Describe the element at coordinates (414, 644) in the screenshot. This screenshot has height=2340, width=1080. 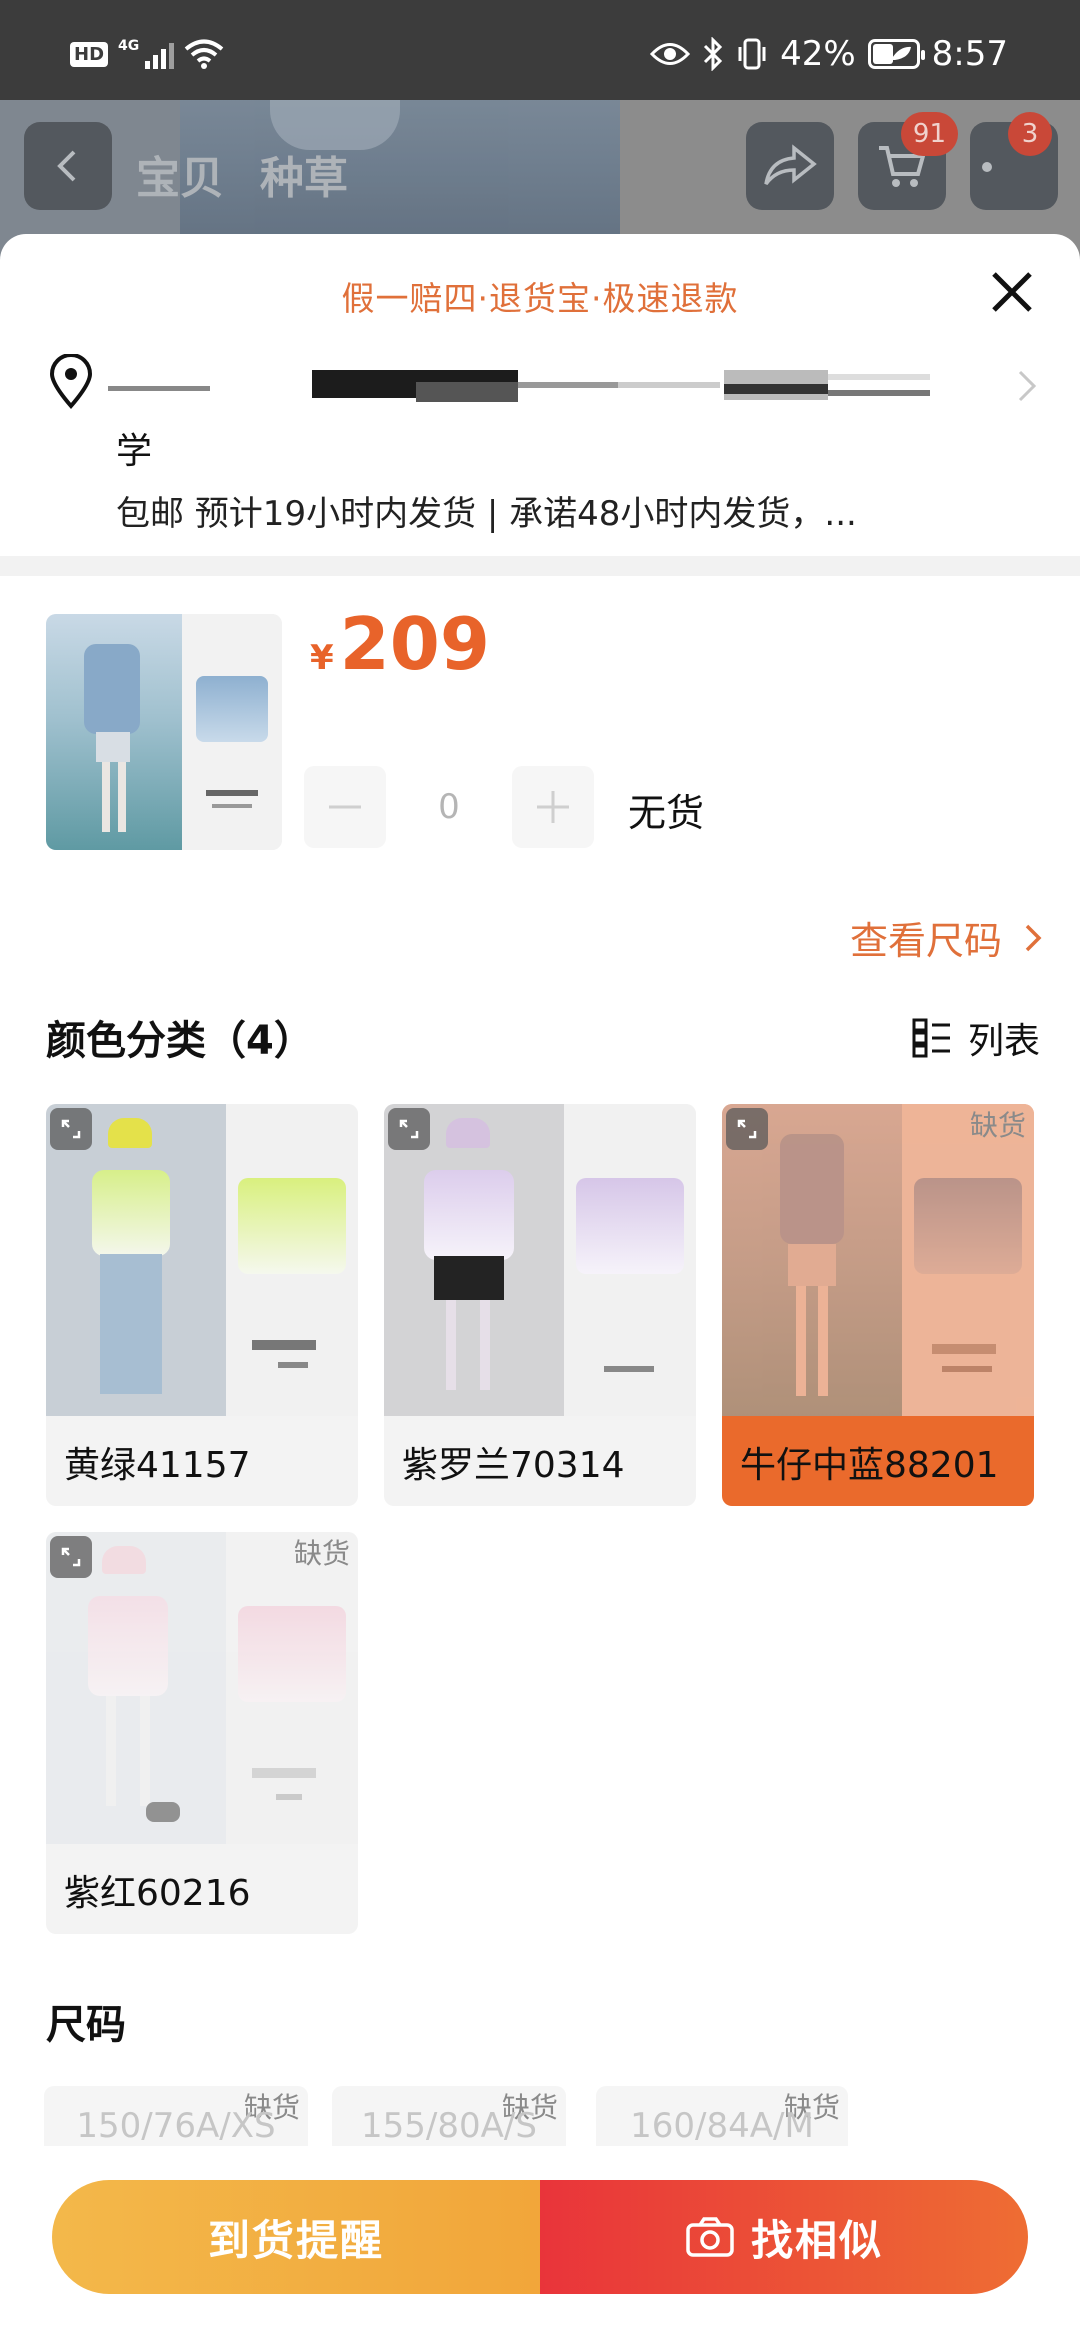
I see `price-value: 209` at that location.